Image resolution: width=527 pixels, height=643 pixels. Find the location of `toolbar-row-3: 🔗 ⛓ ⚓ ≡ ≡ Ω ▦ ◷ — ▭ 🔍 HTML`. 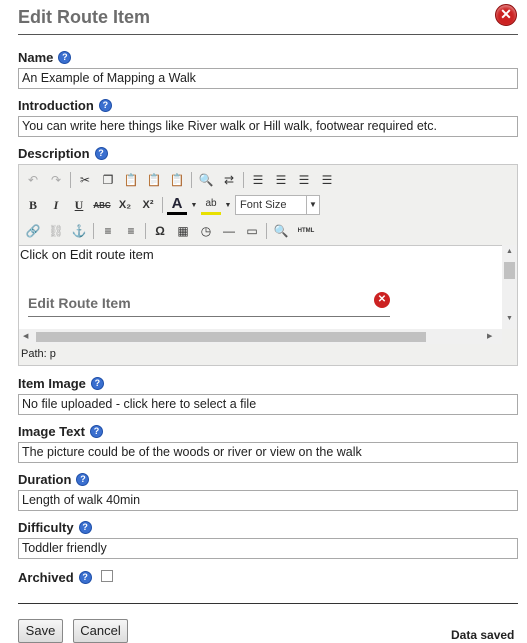

toolbar-row-3: 🔗 ⛓ ⚓ ≡ ≡ Ω ▦ ◷ — ▭ 🔍 HTML is located at coordinates (172, 231).